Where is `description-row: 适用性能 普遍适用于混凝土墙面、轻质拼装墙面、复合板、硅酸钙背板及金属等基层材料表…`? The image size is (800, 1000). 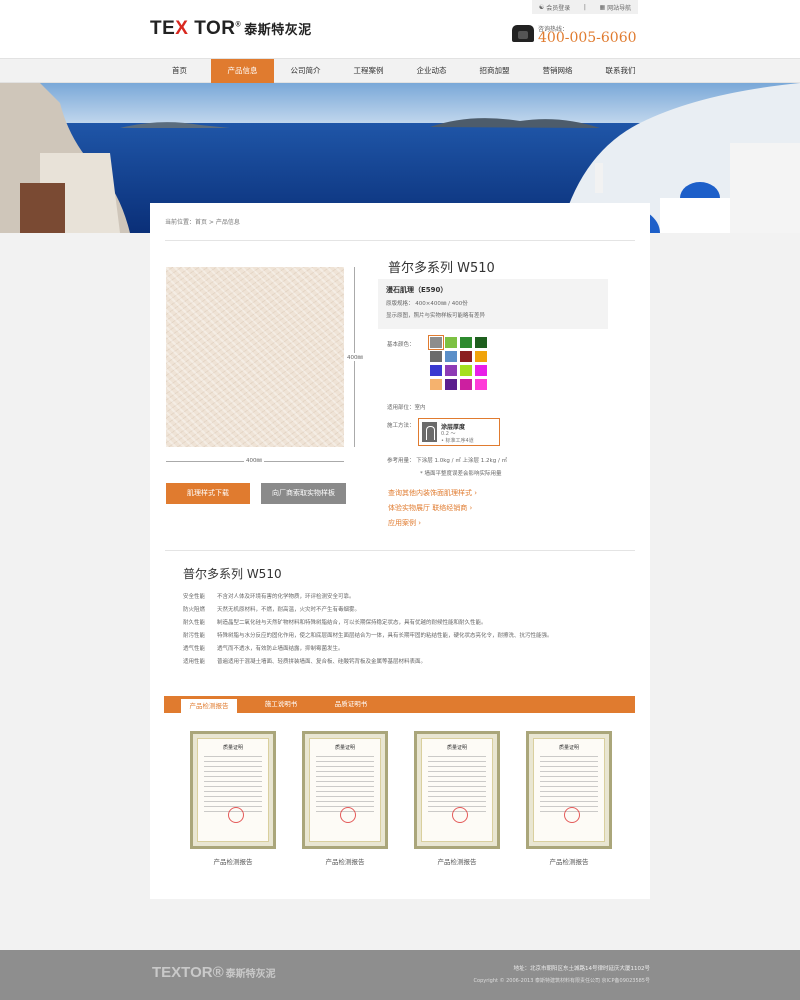
description-row: 适用性能 普遍适用于混凝土墙面、轻质拼装墙面、复合板、硅酸钙背板及金属等基层材料表… is located at coordinates (304, 661).